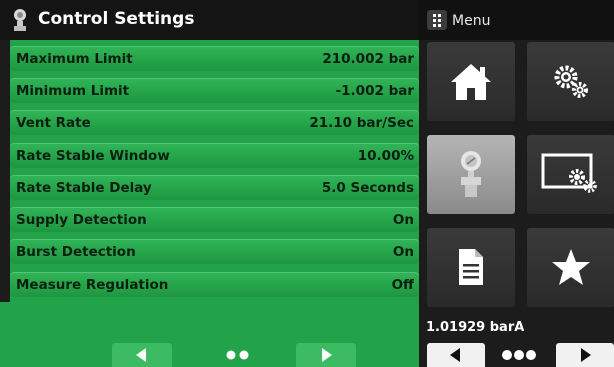 The image size is (614, 367). I want to click on menu-tile-display-settings, so click(570, 174).